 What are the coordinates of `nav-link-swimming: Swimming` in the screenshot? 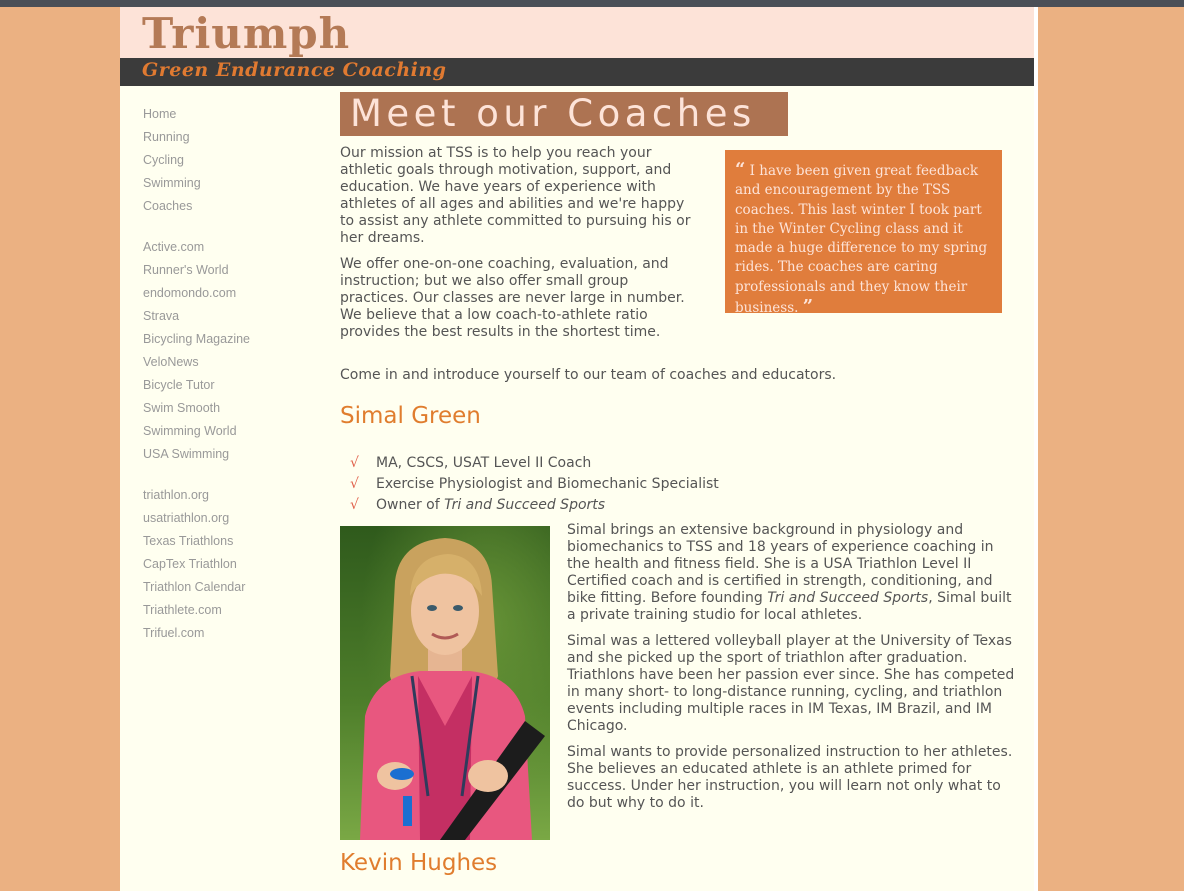 It's located at (228, 183).